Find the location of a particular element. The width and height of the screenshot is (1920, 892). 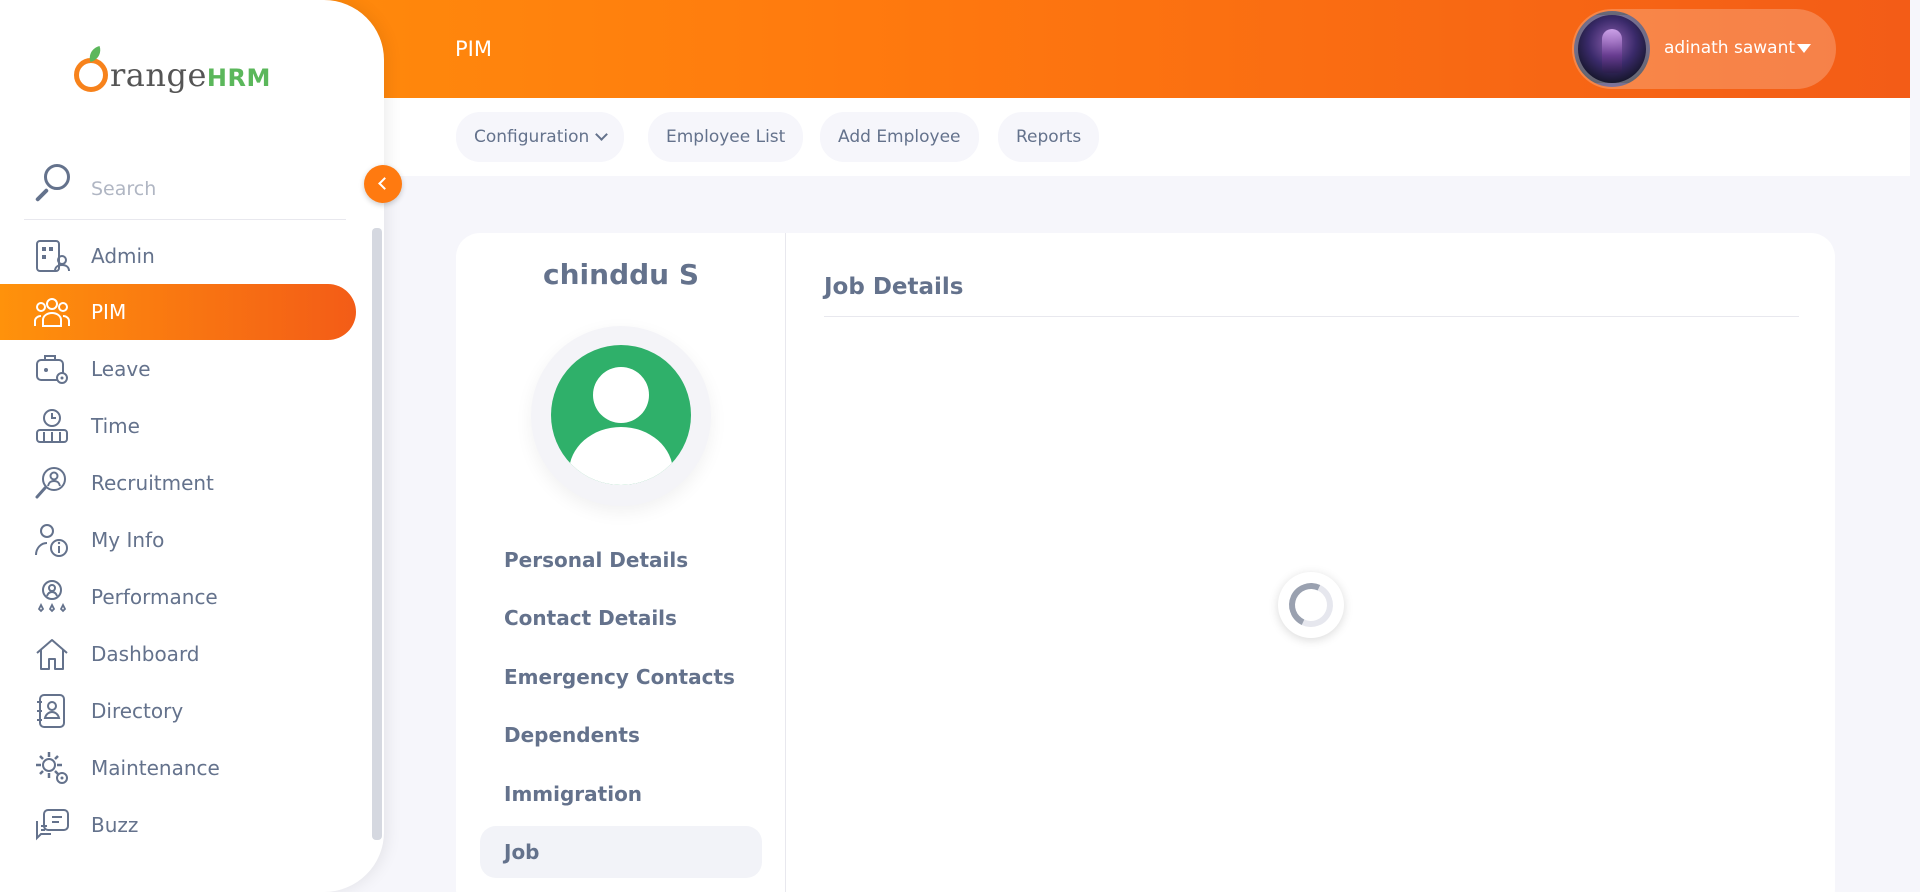

search-icon is located at coordinates (52, 183).